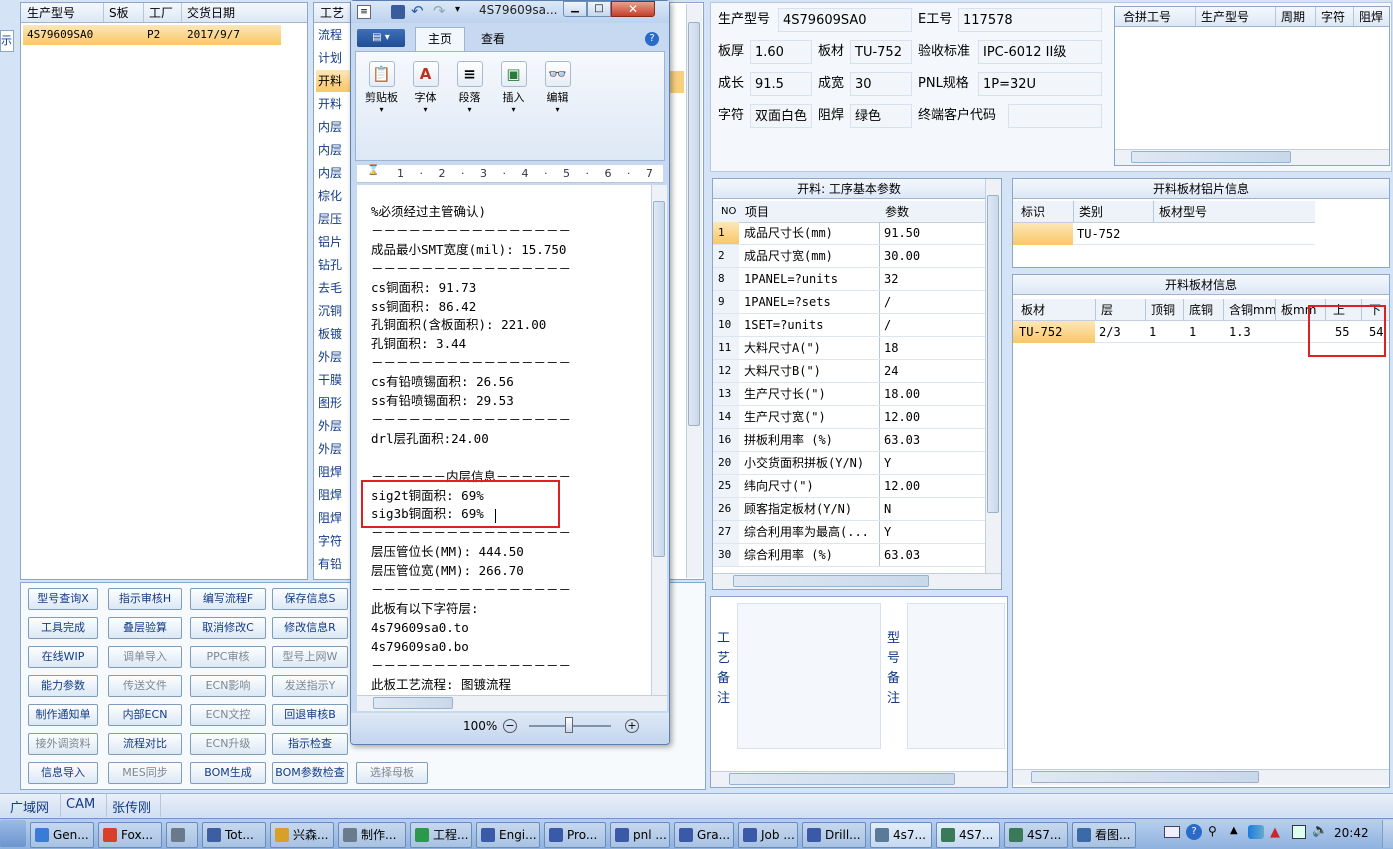  Describe the element at coordinates (849, 555) in the screenshot. I see `table-row: 30 综合利用率 (%) 63.03` at that location.